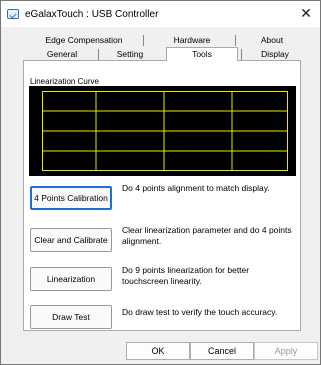 The width and height of the screenshot is (321, 365). I want to click on four-points-calibration-description: Do 4 points alignment to match display., so click(196, 188).